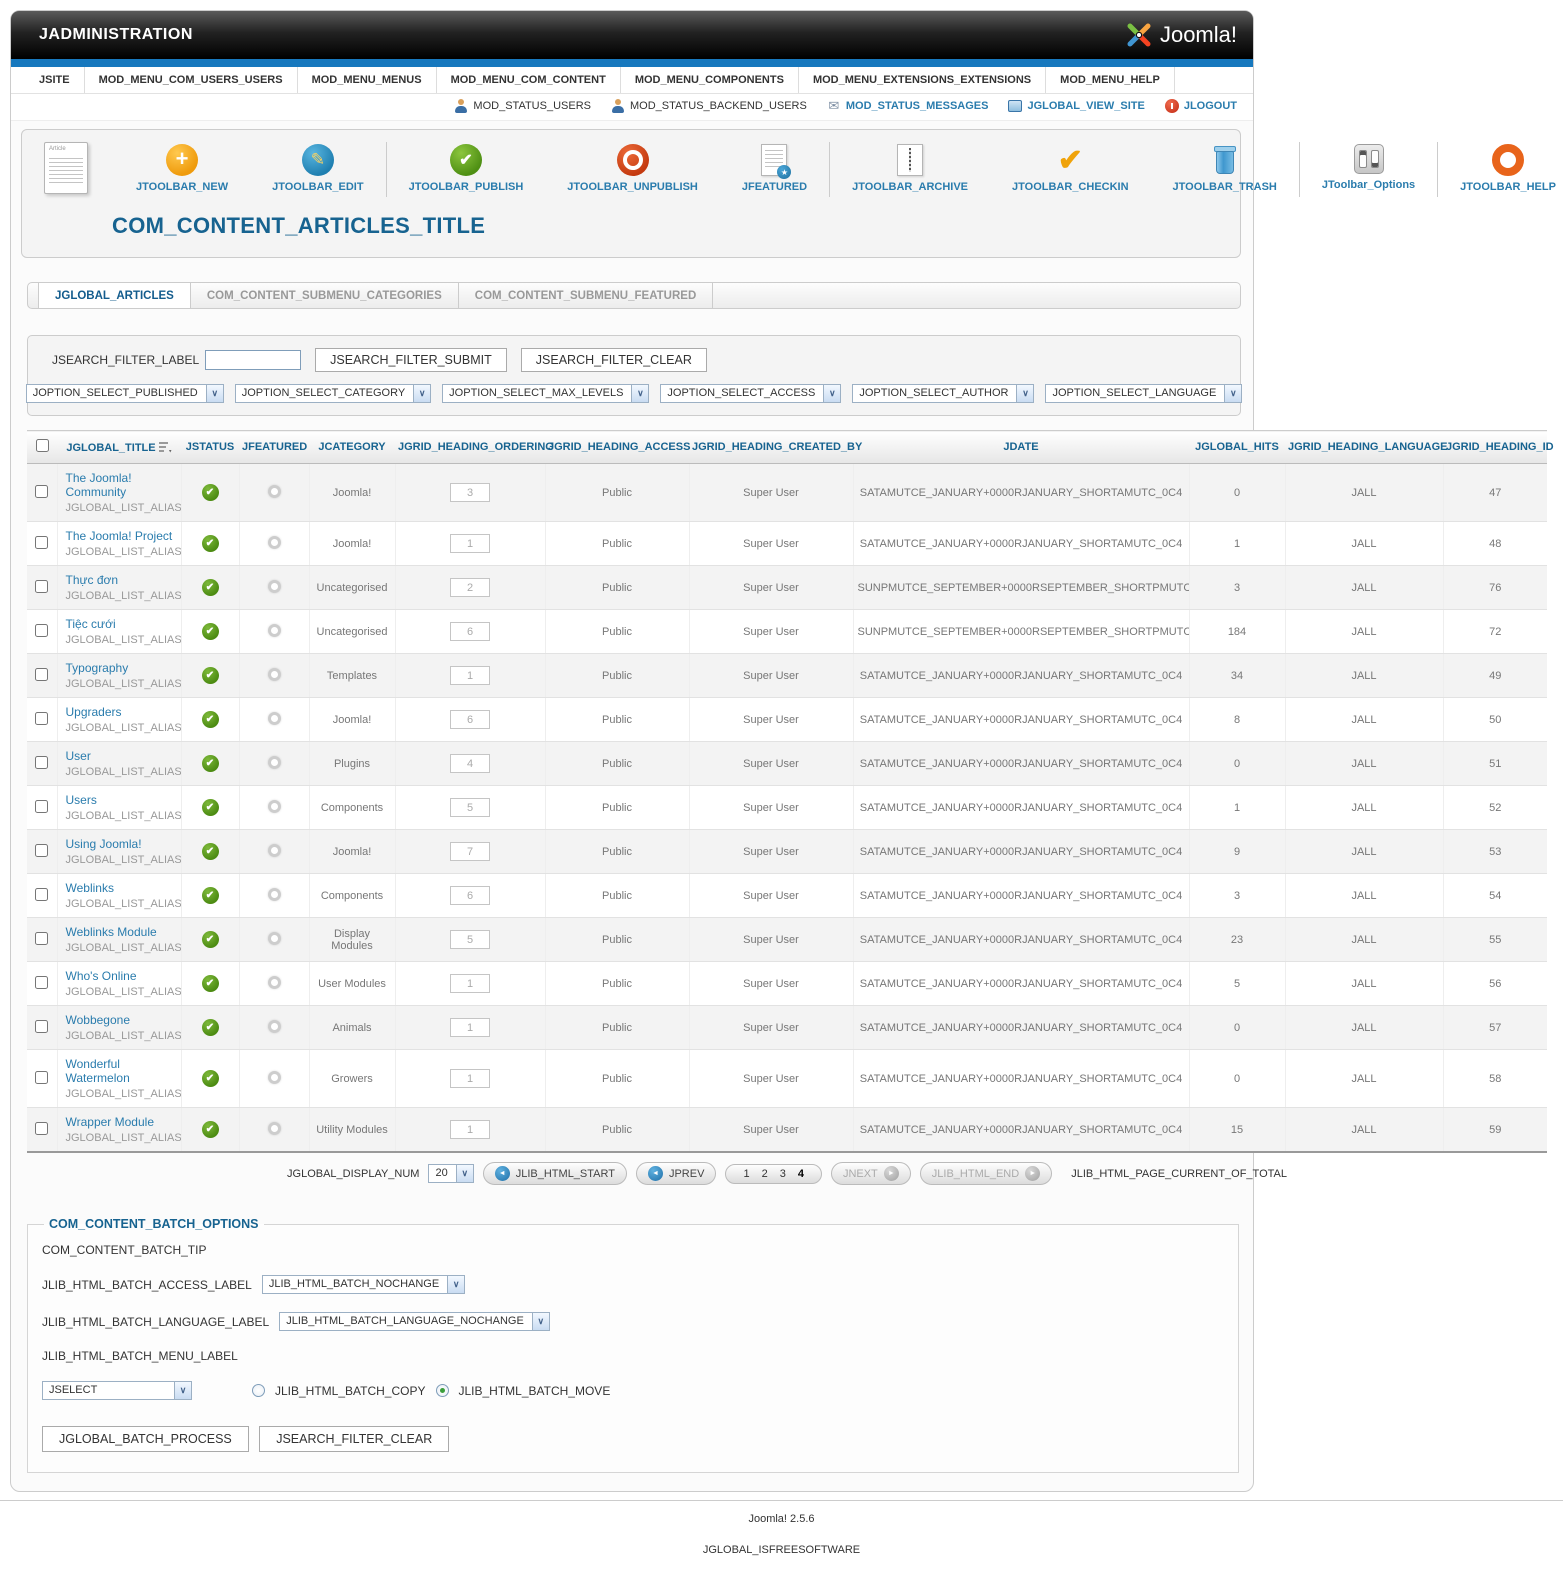 The width and height of the screenshot is (1563, 1575). Describe the element at coordinates (546, 393) in the screenshot. I see `filter-select: JOPTION_SELECT_MAX_LEVELS ∨` at that location.